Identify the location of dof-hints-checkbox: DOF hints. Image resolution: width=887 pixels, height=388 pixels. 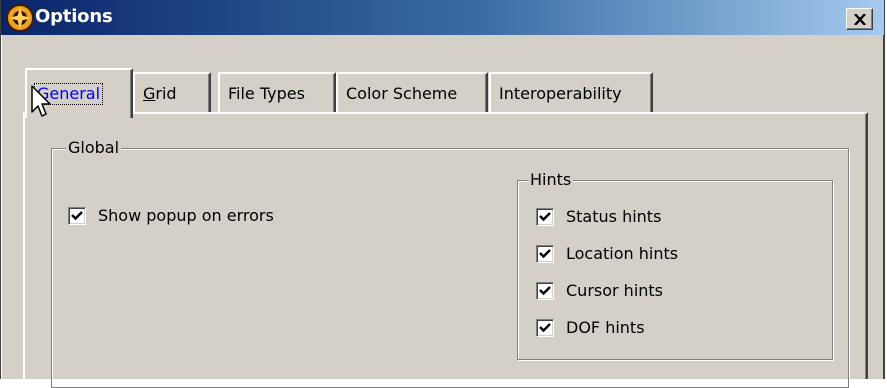
(666, 328).